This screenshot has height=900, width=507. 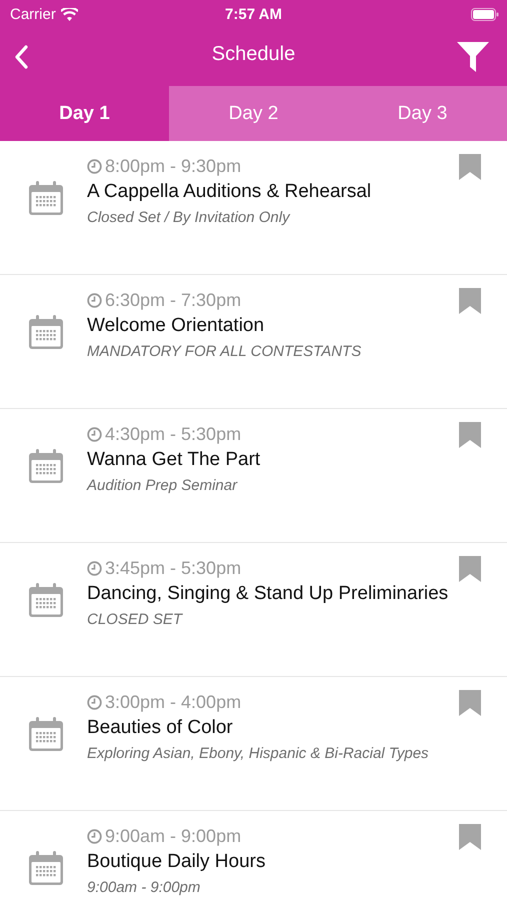 What do you see at coordinates (253, 476) in the screenshot?
I see `event-row: 4:30pm - 5:30pm Wanna Get The Part Audition Prep Seminar` at bounding box center [253, 476].